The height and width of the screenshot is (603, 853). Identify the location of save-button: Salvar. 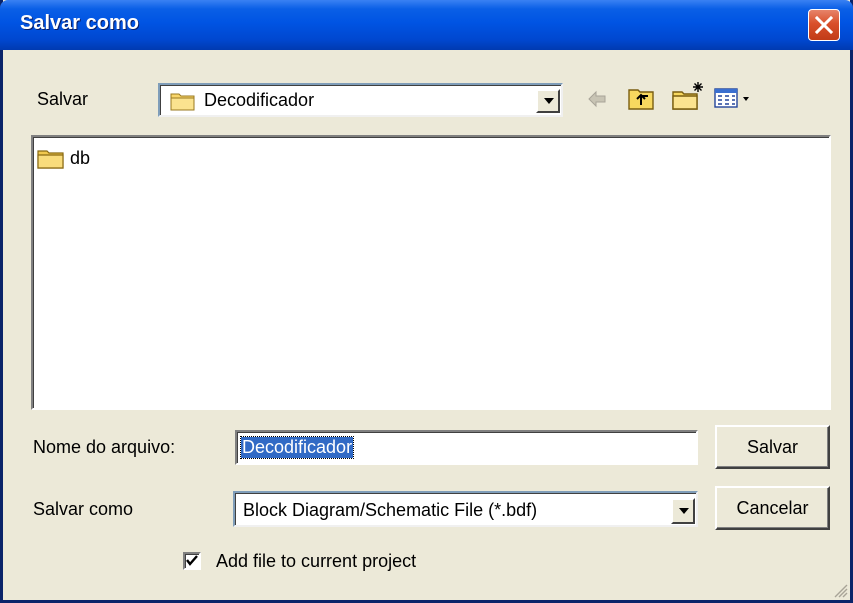
(772, 447).